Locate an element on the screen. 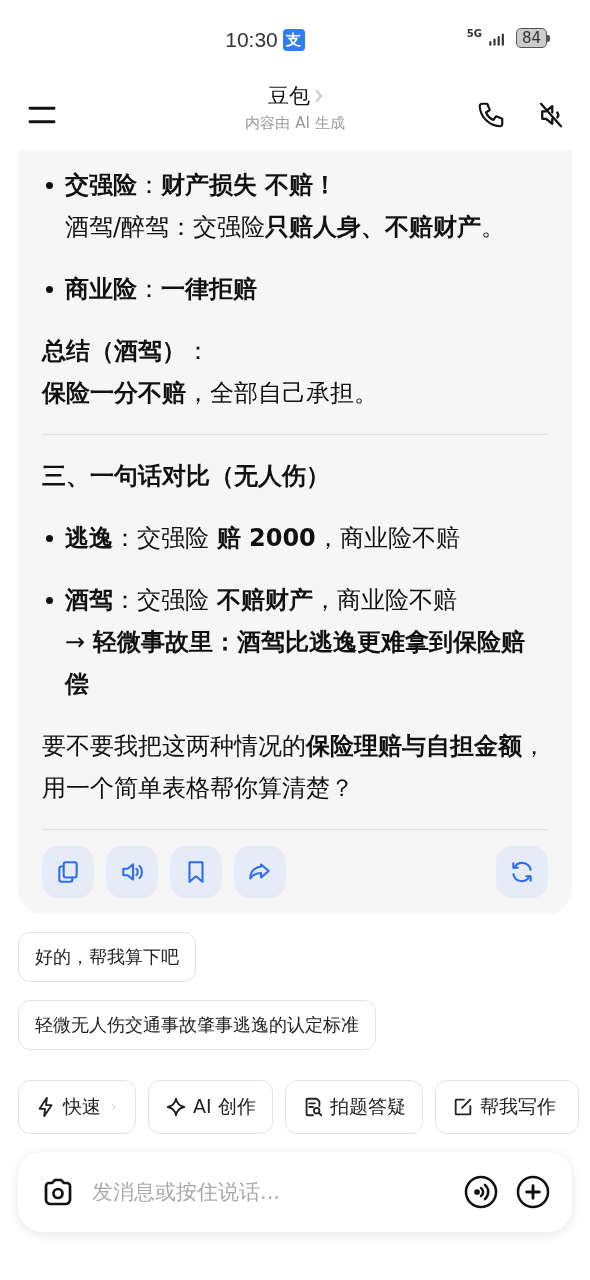  answer-text: 商业险：一律拒赔 is located at coordinates (161, 289).